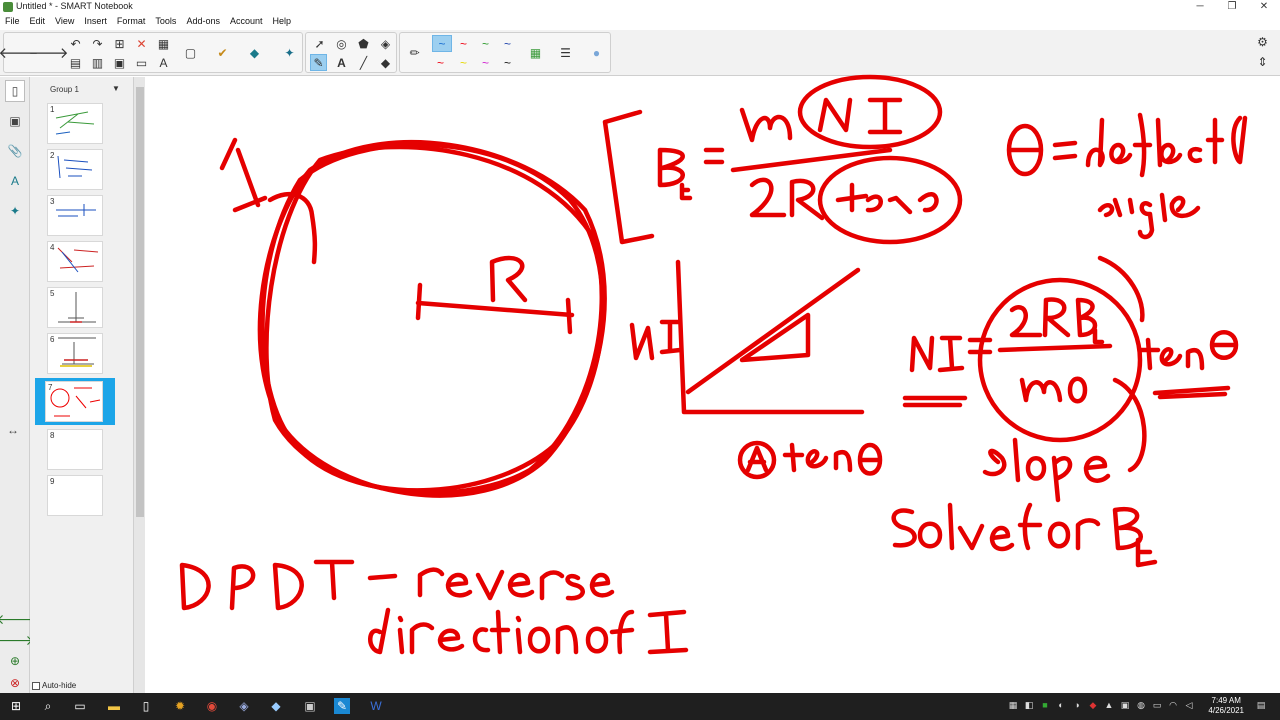  I want to click on tray-icon: ◐, so click(1061, 705).